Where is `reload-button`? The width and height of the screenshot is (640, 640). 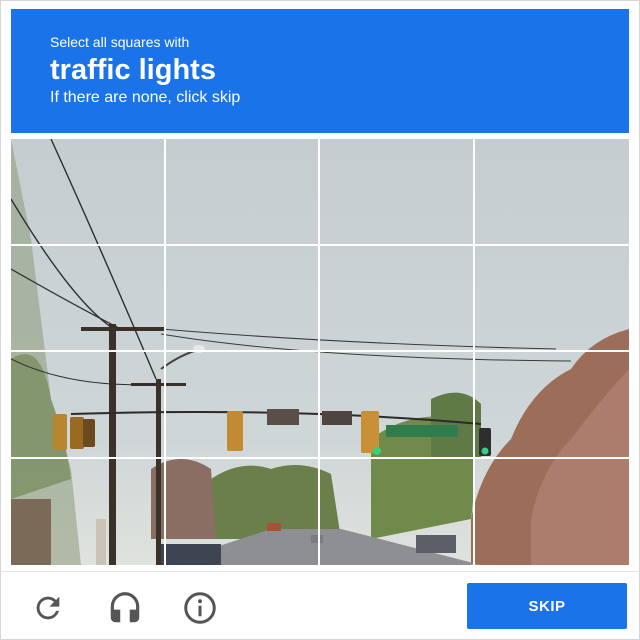
reload-button is located at coordinates (48, 608).